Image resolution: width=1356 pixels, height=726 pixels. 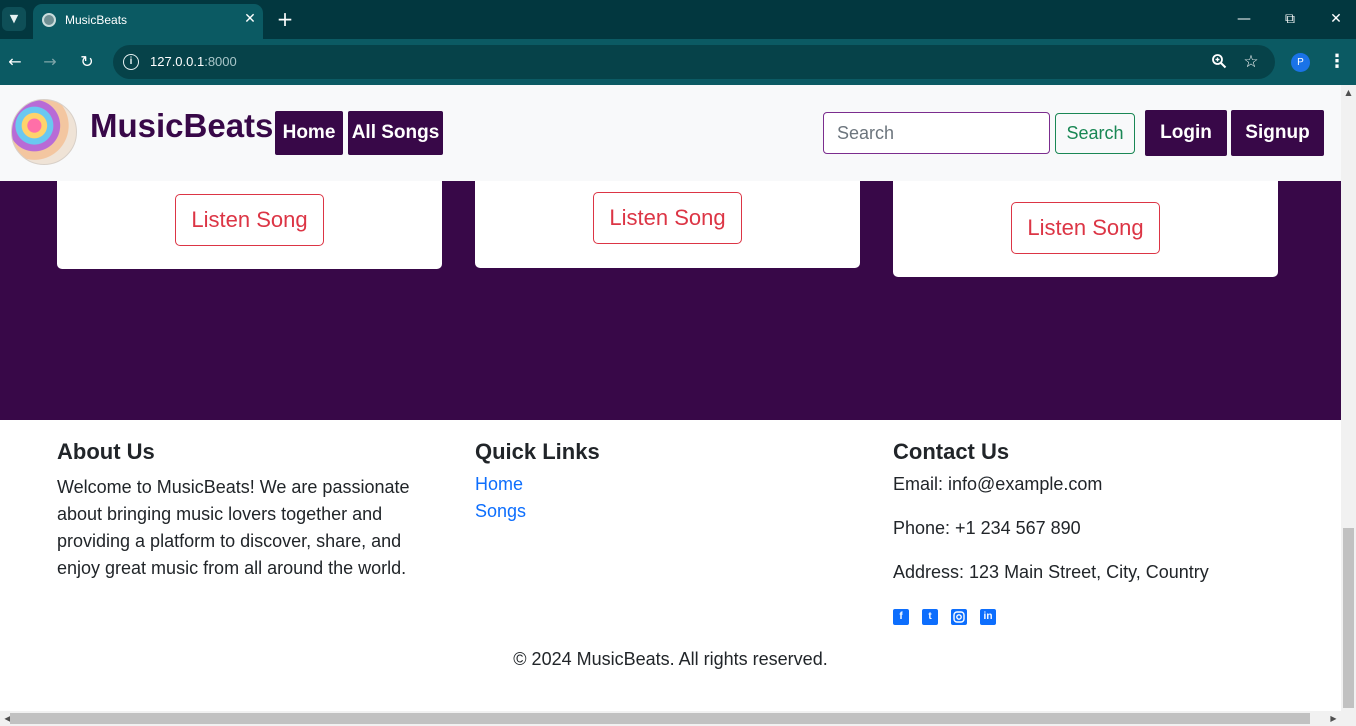 What do you see at coordinates (1300, 62) in the screenshot?
I see `profile-avatar: P` at bounding box center [1300, 62].